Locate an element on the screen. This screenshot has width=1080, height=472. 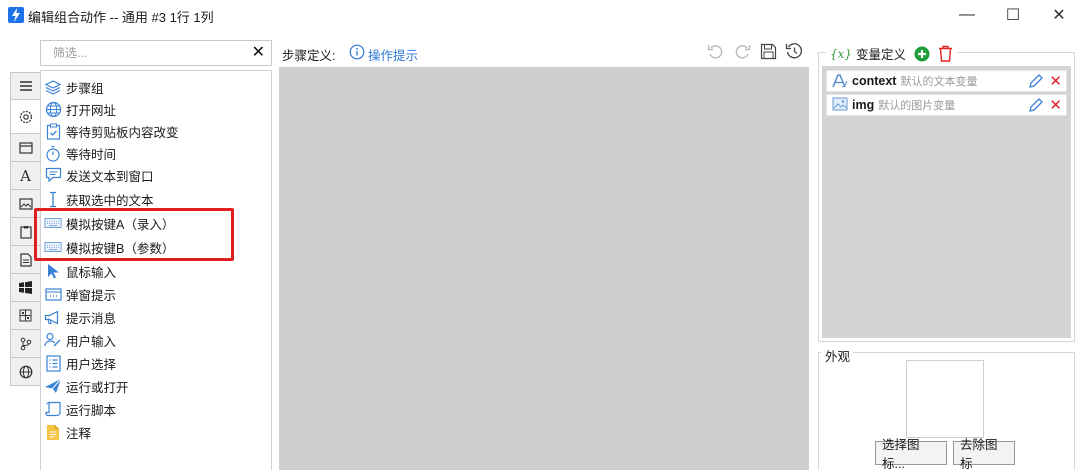
action-label: 用户输入 is located at coordinates (91, 341).